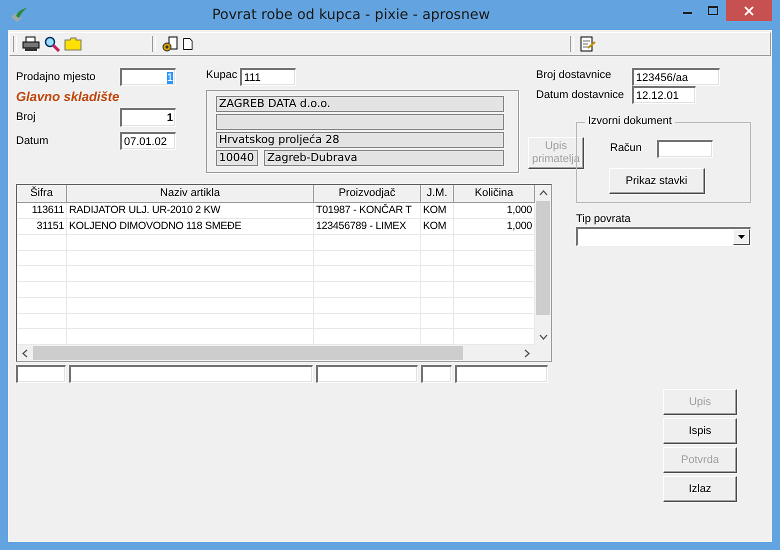  I want to click on table-cell: 123456789 - LIMEX, so click(367, 226).